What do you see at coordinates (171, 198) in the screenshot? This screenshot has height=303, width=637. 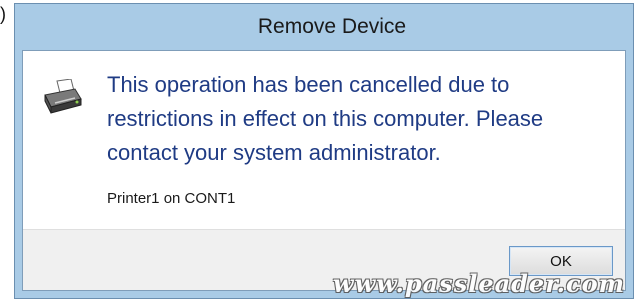 I see `device-detail: Printer1 on CONT1` at bounding box center [171, 198].